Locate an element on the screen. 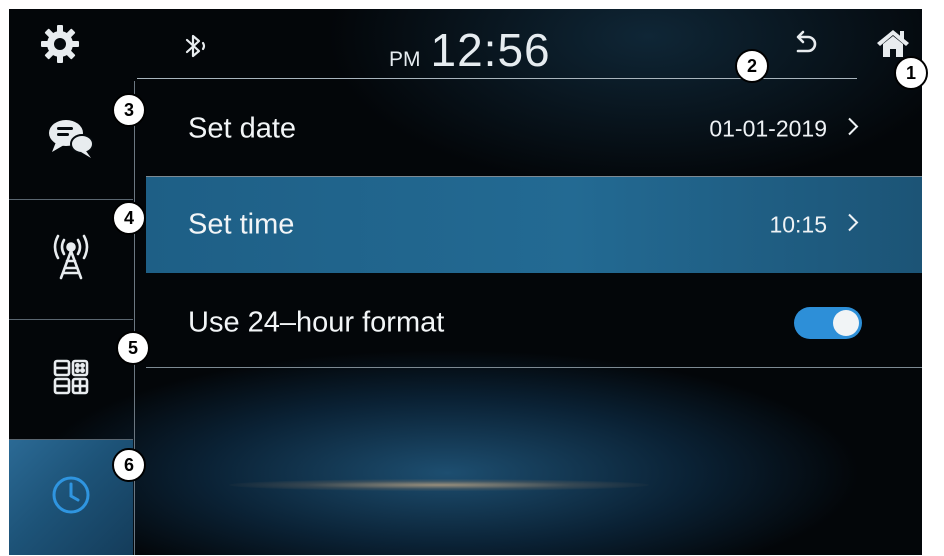 This screenshot has width=944, height=556. top-bar: PM 12:56 is located at coordinates (465, 45).